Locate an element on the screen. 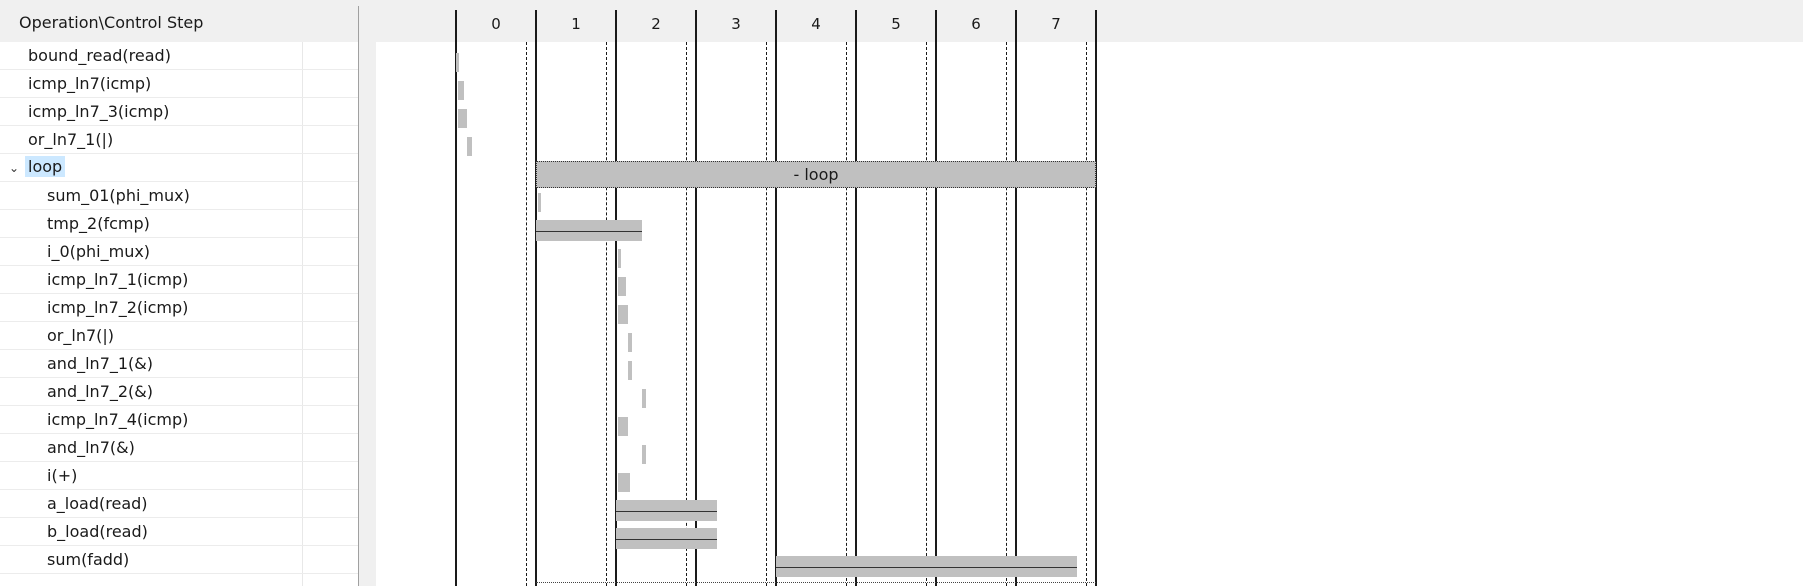 Image resolution: width=1803 pixels, height=586 pixels. operation-row: and_ln7_2(&) is located at coordinates (179, 392).